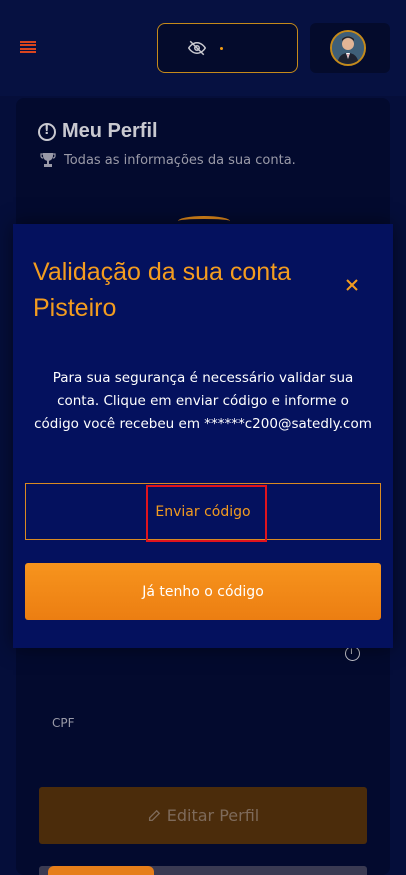 The image size is (406, 875). Describe the element at coordinates (162, 290) in the screenshot. I see `modal-title: Validação da sua conta Pisteiro` at that location.